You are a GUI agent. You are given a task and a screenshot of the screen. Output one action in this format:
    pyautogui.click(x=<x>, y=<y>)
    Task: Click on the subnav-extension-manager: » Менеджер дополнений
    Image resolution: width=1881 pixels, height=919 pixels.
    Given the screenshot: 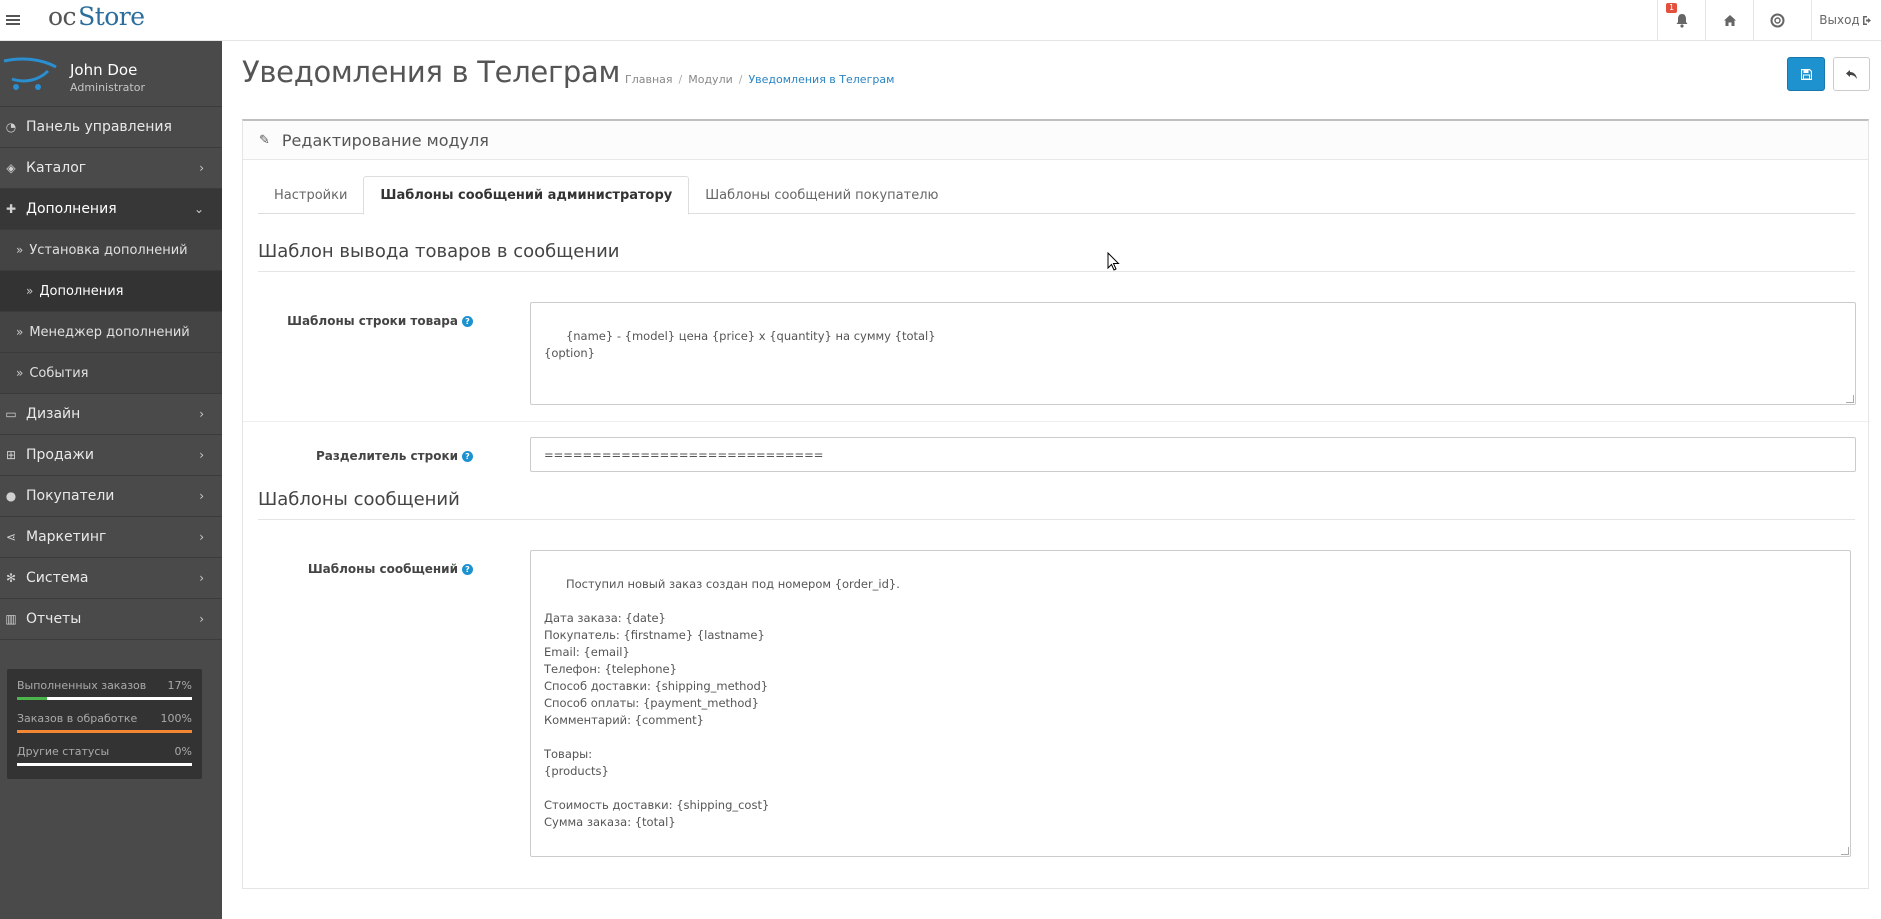 What is the action you would take?
    pyautogui.click(x=111, y=332)
    